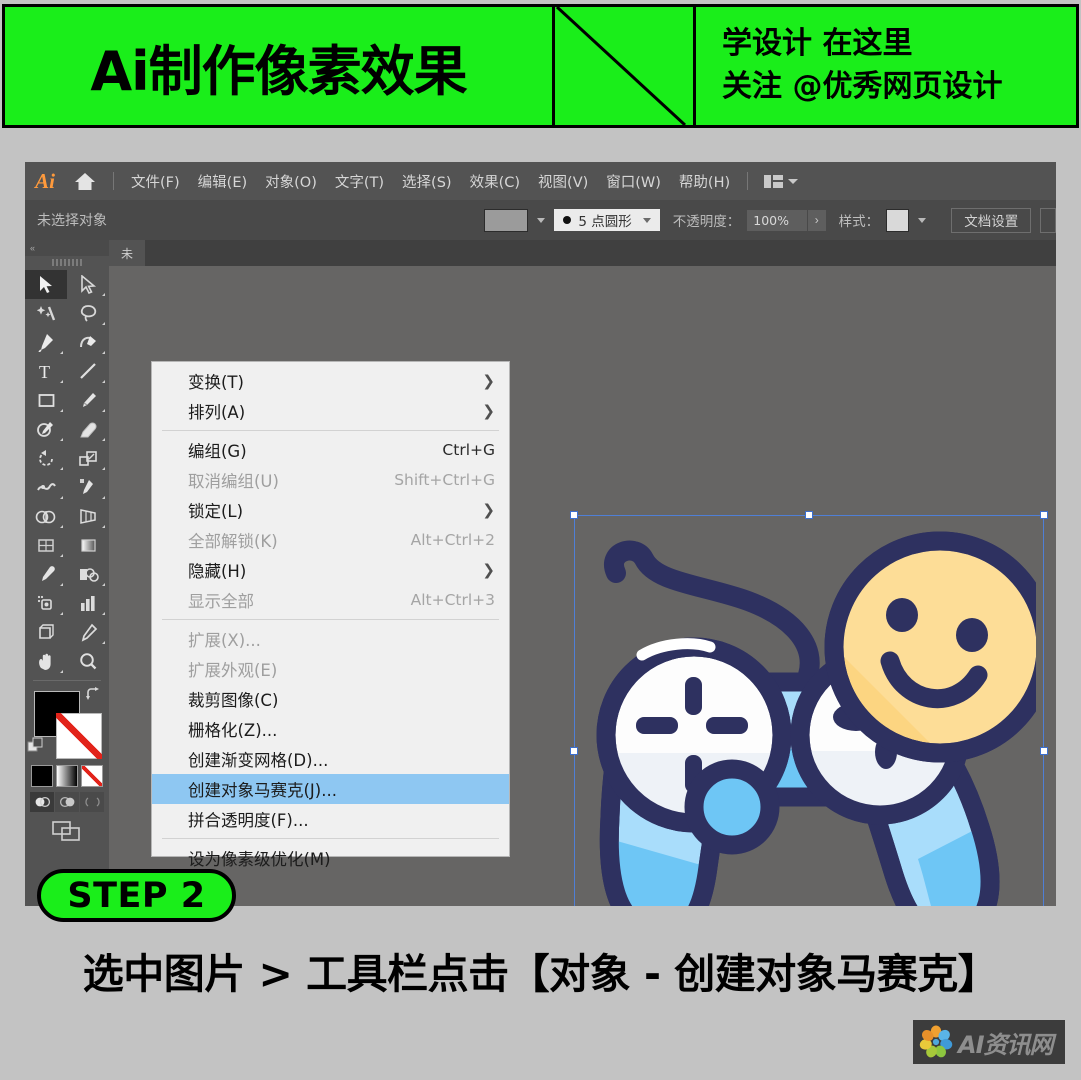  What do you see at coordinates (46, 400) in the screenshot?
I see `rectangle-tool` at bounding box center [46, 400].